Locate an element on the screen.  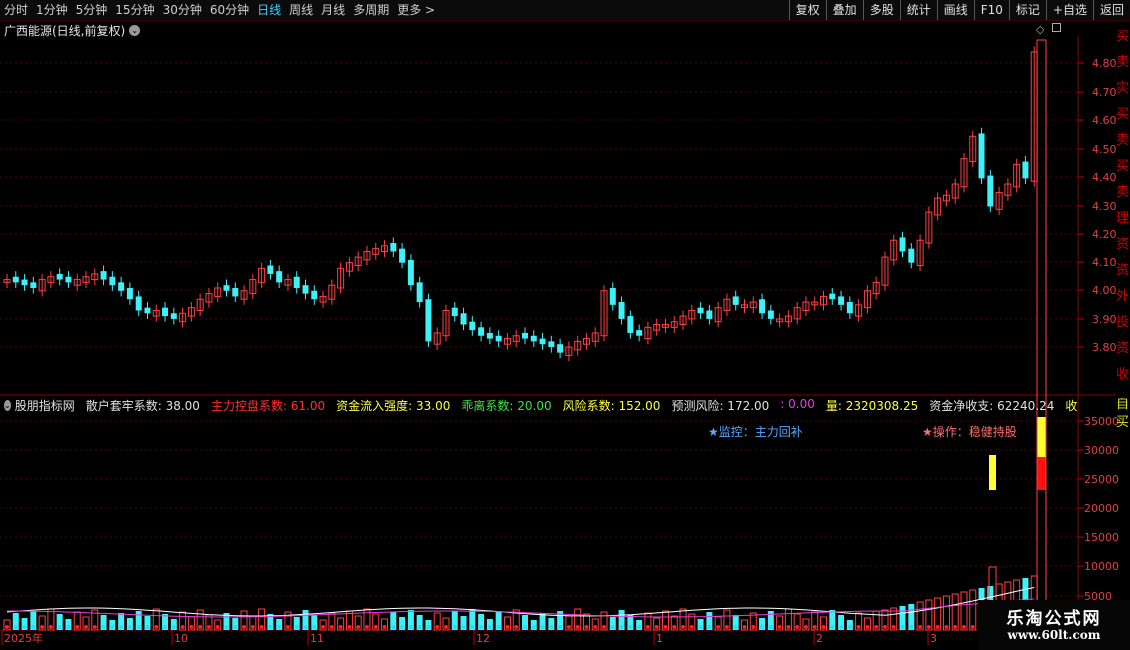
x-tick-label: 3 is located at coordinates (933, 638).